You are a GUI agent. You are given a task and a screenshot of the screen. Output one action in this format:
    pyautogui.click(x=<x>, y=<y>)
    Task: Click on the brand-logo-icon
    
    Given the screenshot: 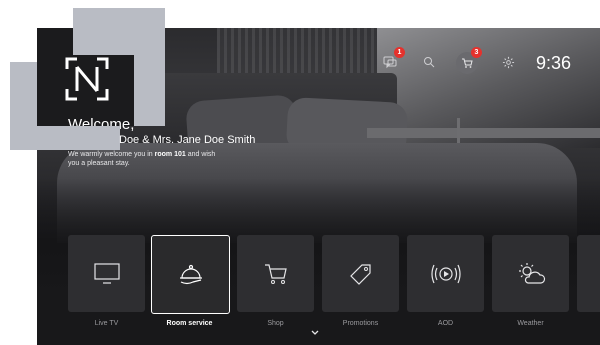 What is the action you would take?
    pyautogui.click(x=87, y=79)
    